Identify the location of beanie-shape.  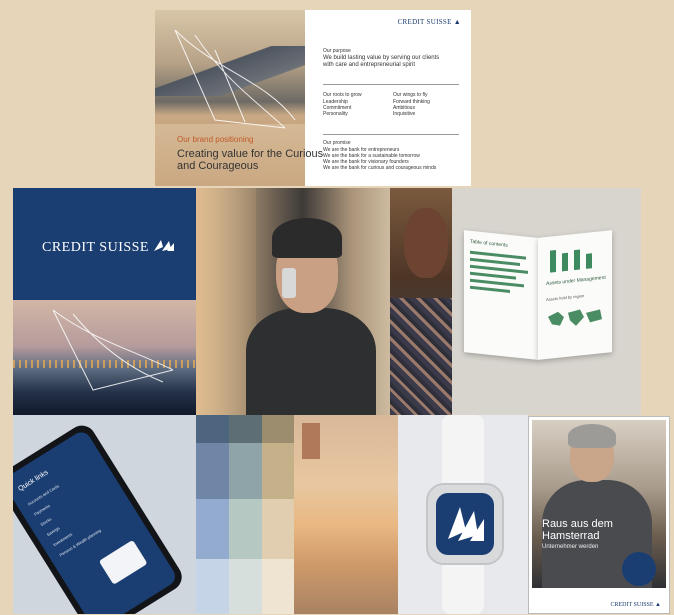
(307, 238).